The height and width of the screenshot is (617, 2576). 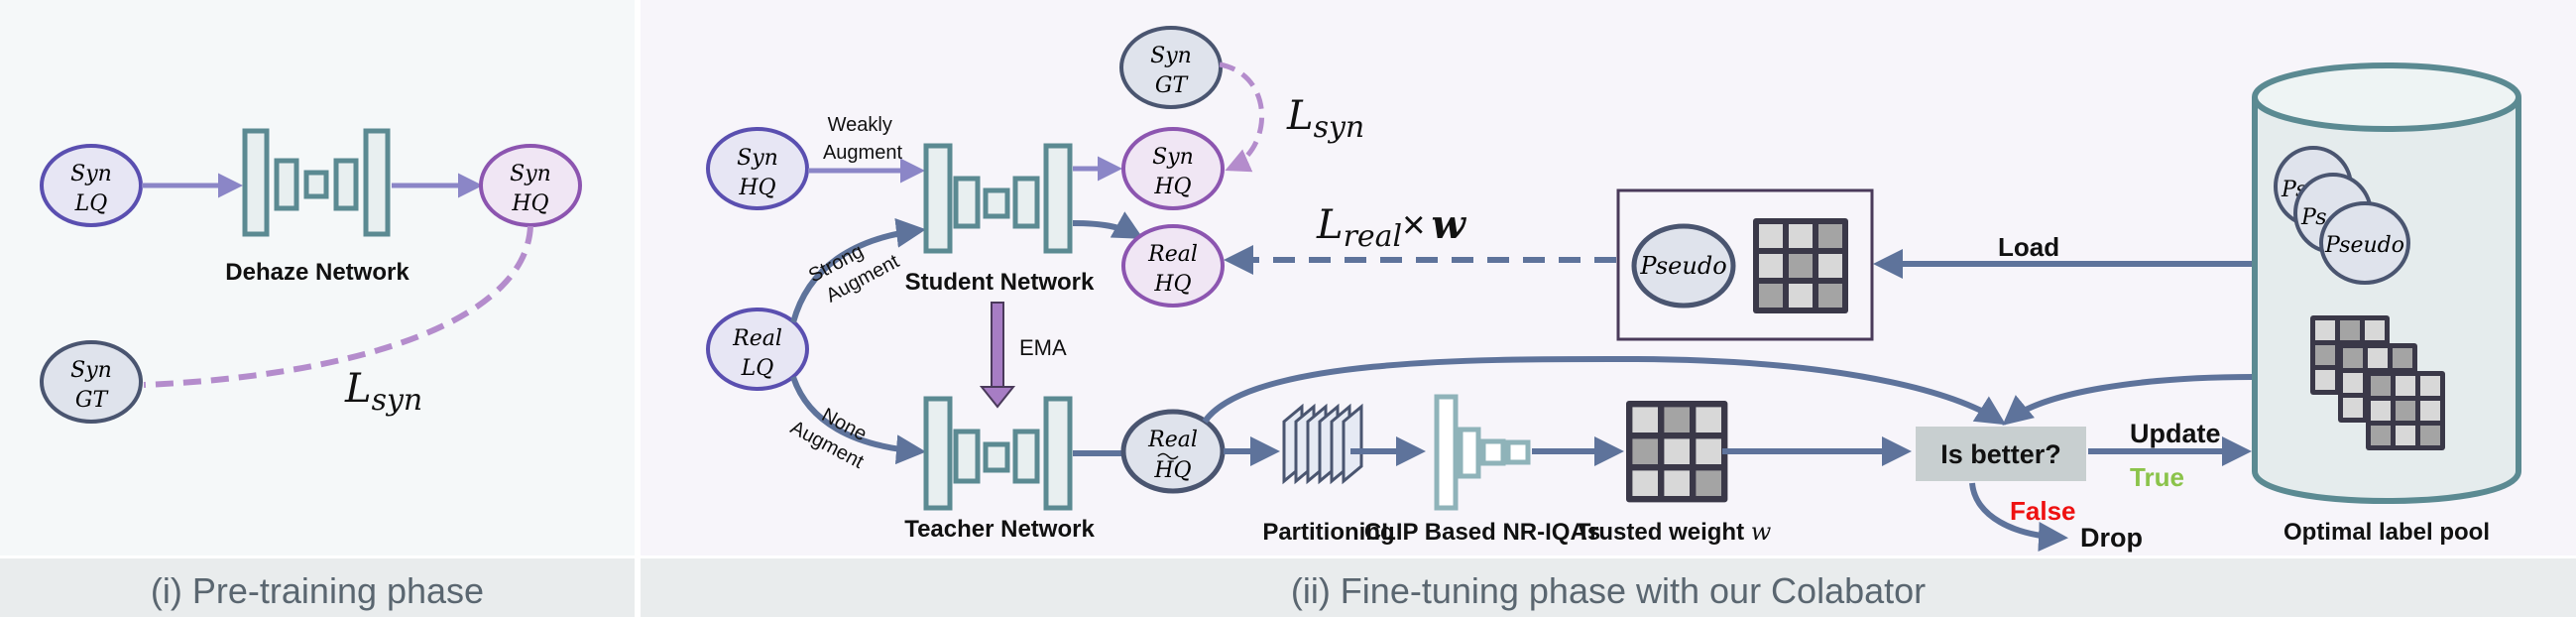 I want to click on node-syn-lq: Syn LQ, so click(x=91, y=186).